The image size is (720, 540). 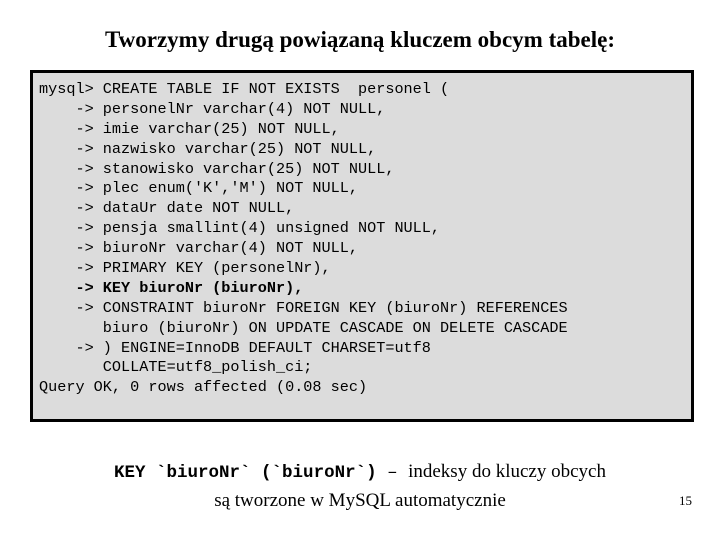 I want to click on console-line: -> ) ENGINE=InnoDB DEFAULT CHARSET=utf8, so click(x=235, y=347).